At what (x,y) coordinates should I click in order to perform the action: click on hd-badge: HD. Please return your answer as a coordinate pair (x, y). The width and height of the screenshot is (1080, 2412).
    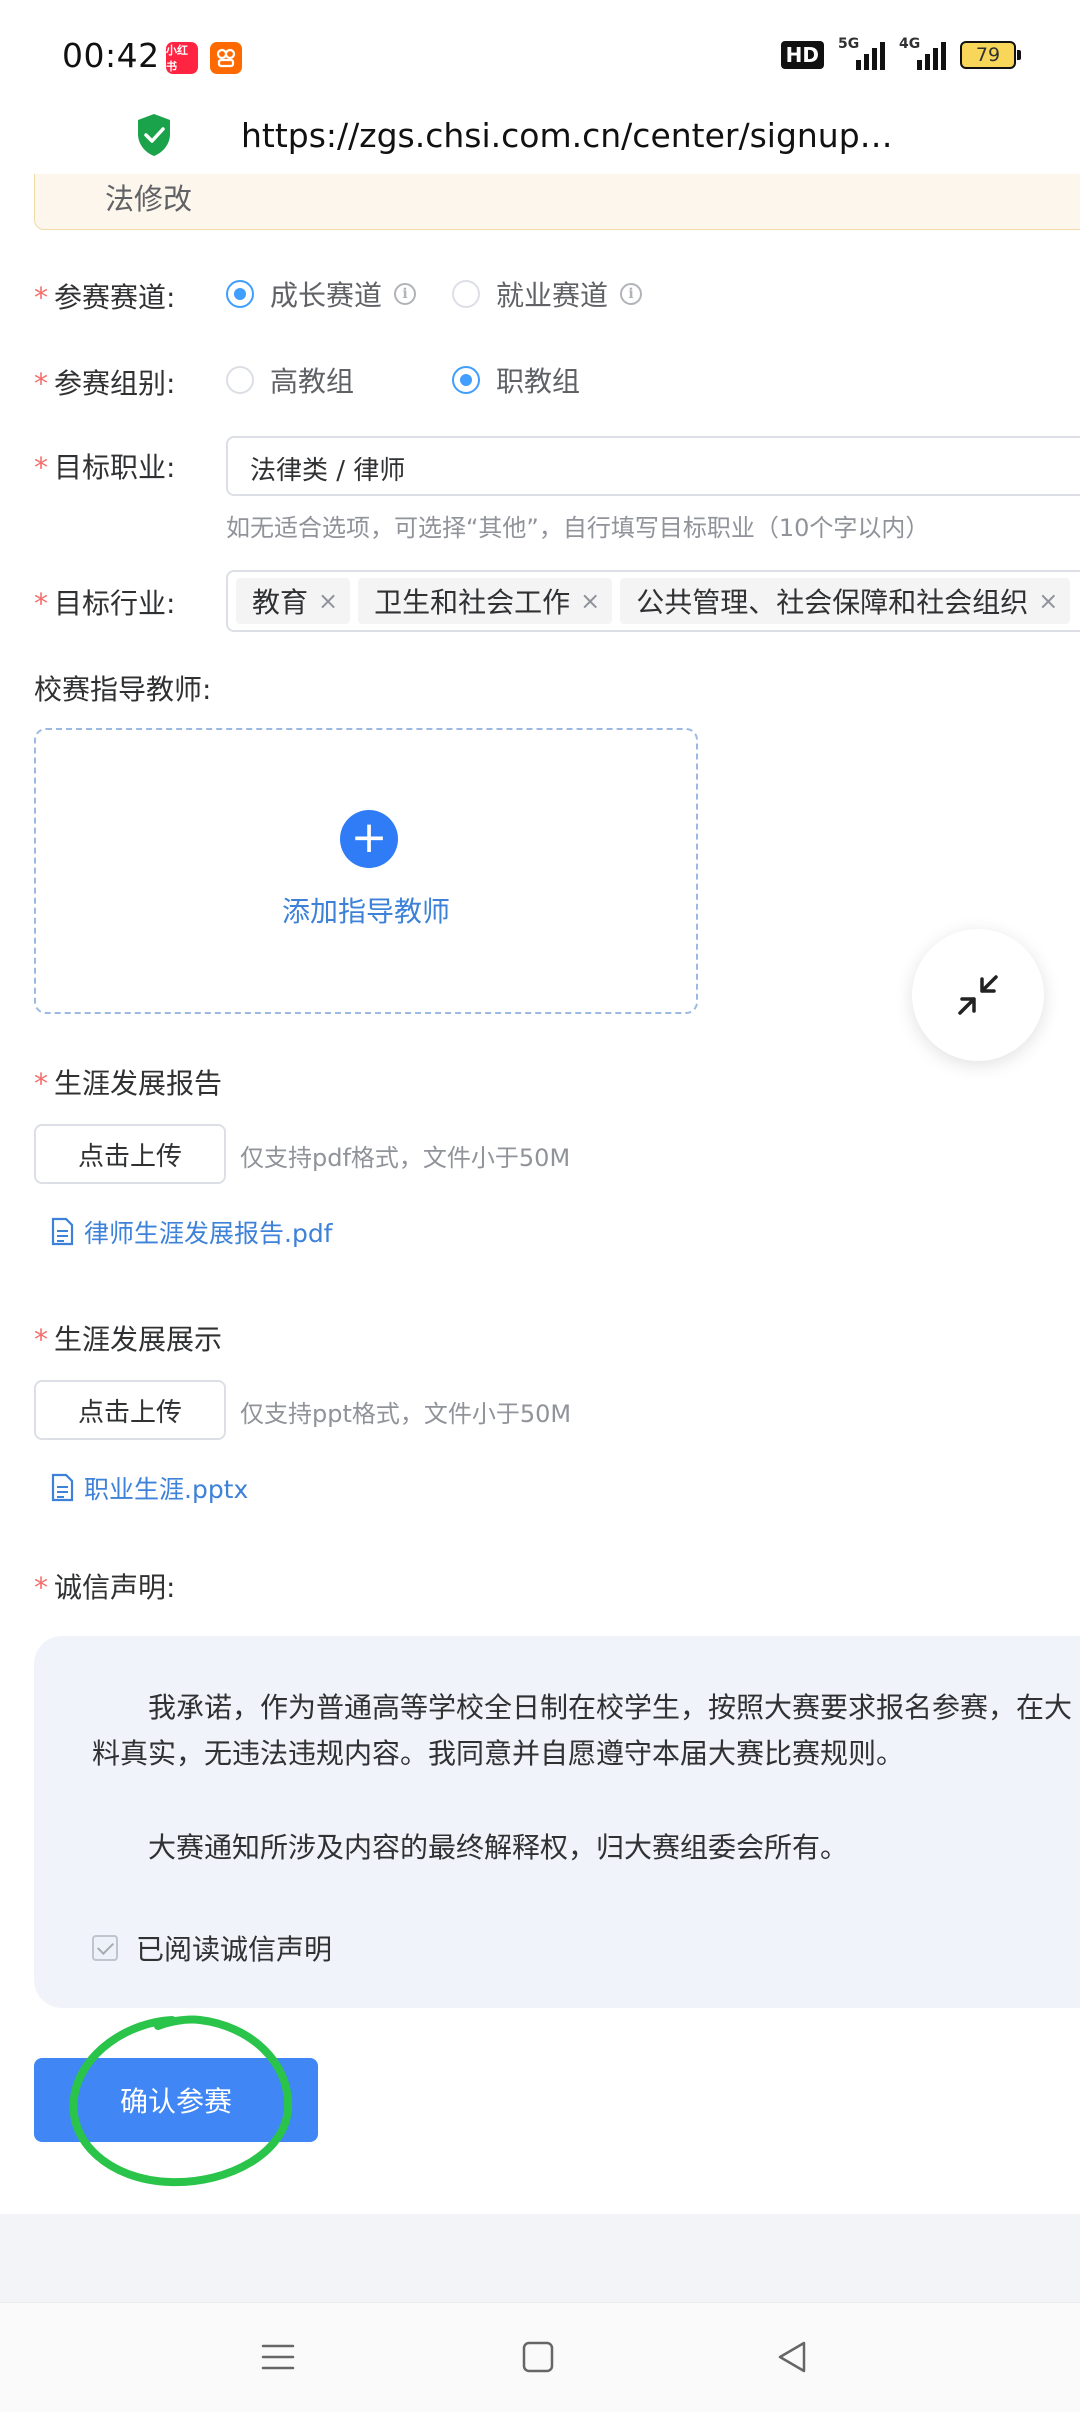
    Looking at the image, I should click on (802, 55).